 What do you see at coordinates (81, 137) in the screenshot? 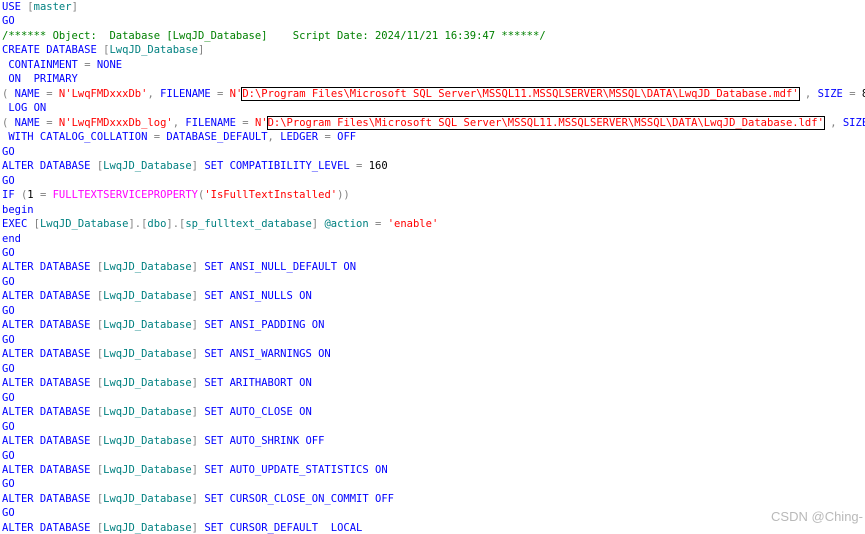
I see `code-token: WITH CATALOG_COLLATION` at bounding box center [81, 137].